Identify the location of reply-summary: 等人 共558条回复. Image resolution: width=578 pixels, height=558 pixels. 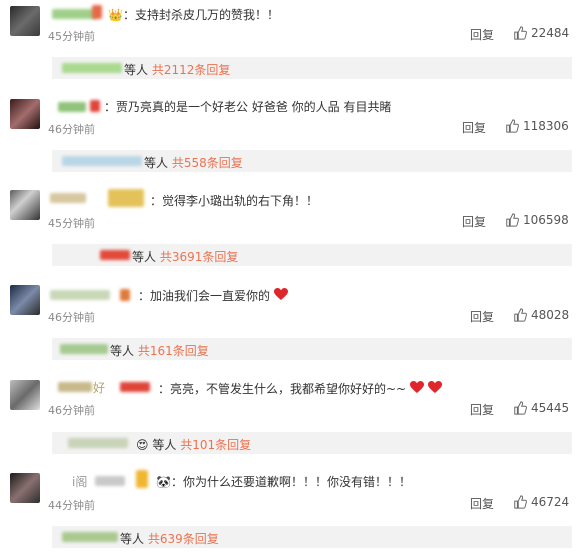
(193, 162).